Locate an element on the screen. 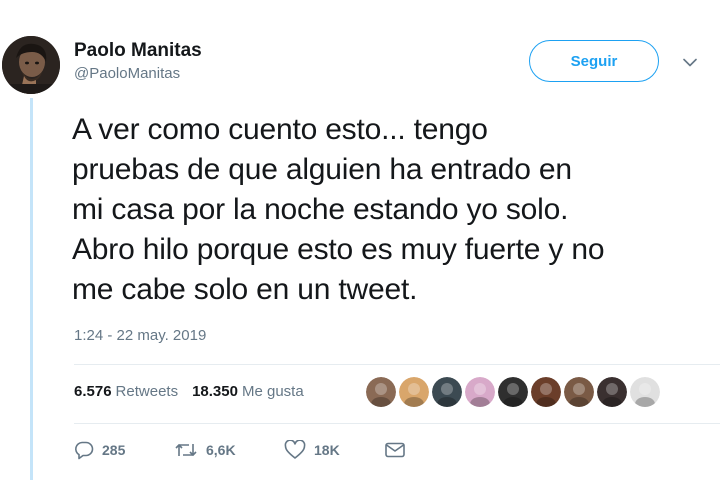 This screenshot has height=480, width=720. reply-button: 285 is located at coordinates (124, 450).